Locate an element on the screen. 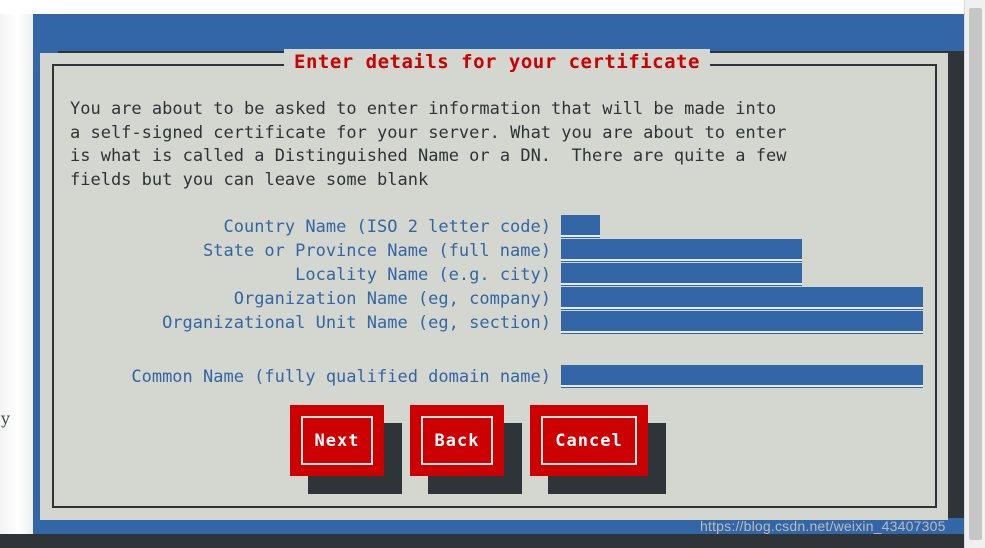  input-country-name: cn is located at coordinates (580, 226).